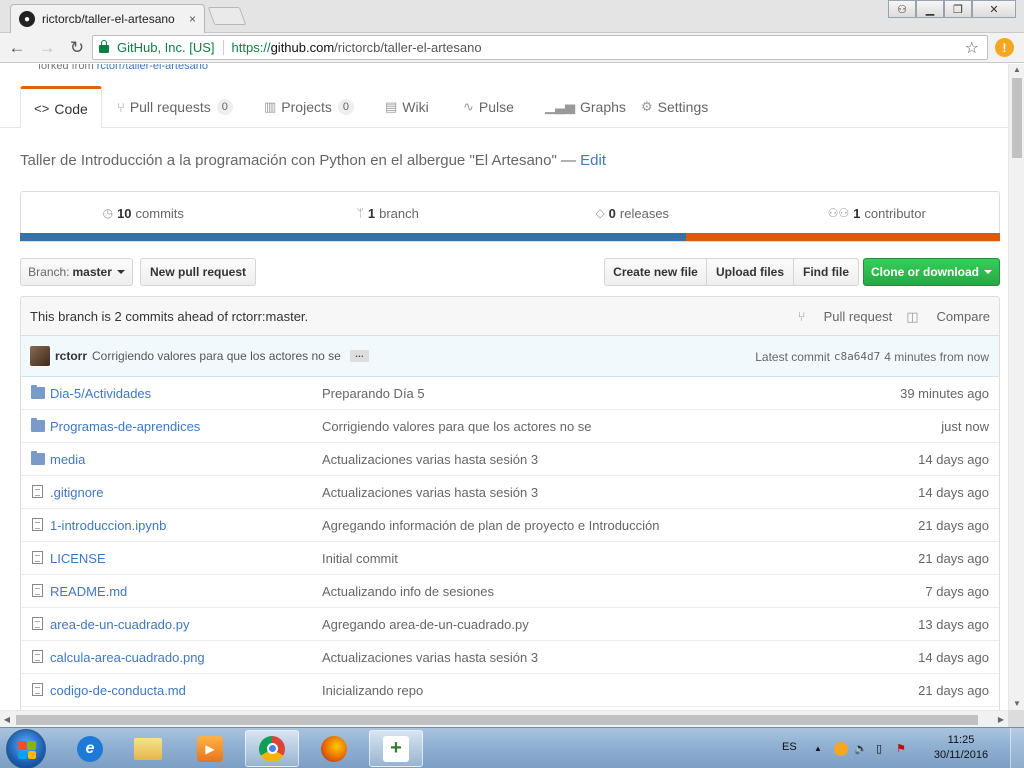  I want to click on file-name-link: codigo-de-conducta.md, so click(118, 690).